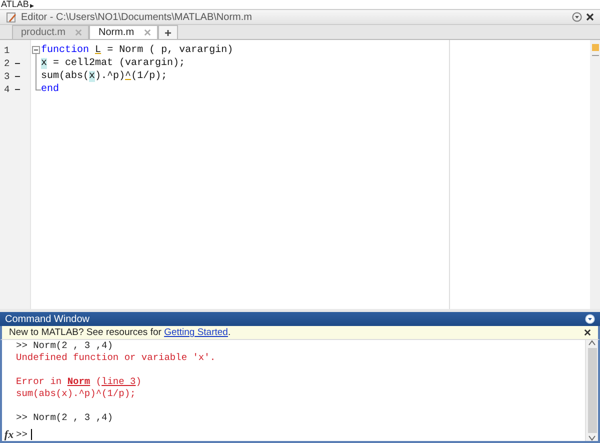  Describe the element at coordinates (7, 63) in the screenshot. I see `line-number: 2` at that location.